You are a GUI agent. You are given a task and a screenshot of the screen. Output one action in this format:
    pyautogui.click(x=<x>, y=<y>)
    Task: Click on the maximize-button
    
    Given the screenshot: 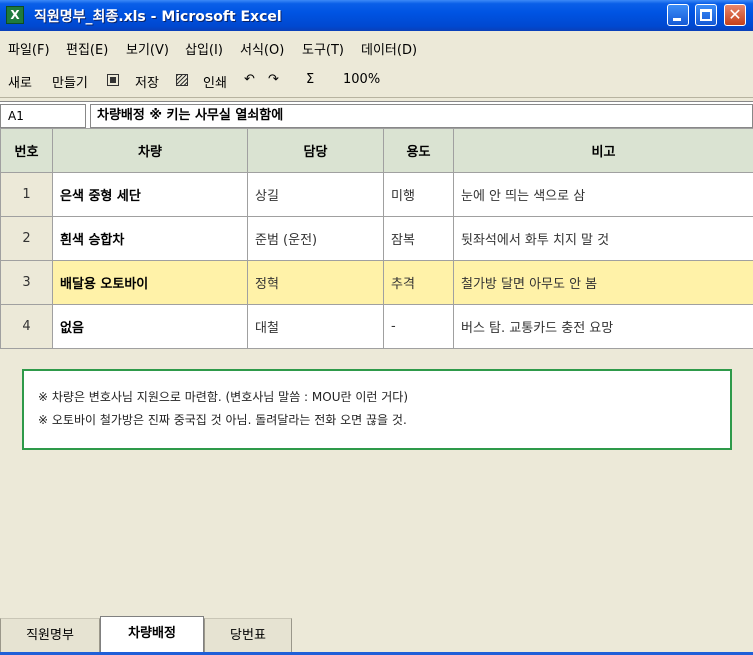 What is the action you would take?
    pyautogui.click(x=706, y=15)
    